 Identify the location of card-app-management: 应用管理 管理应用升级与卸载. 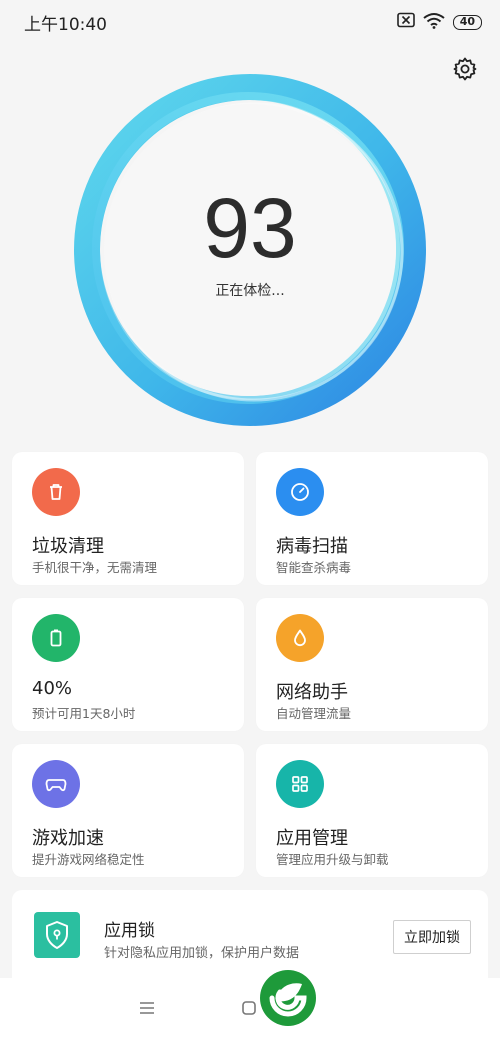
(372, 810).